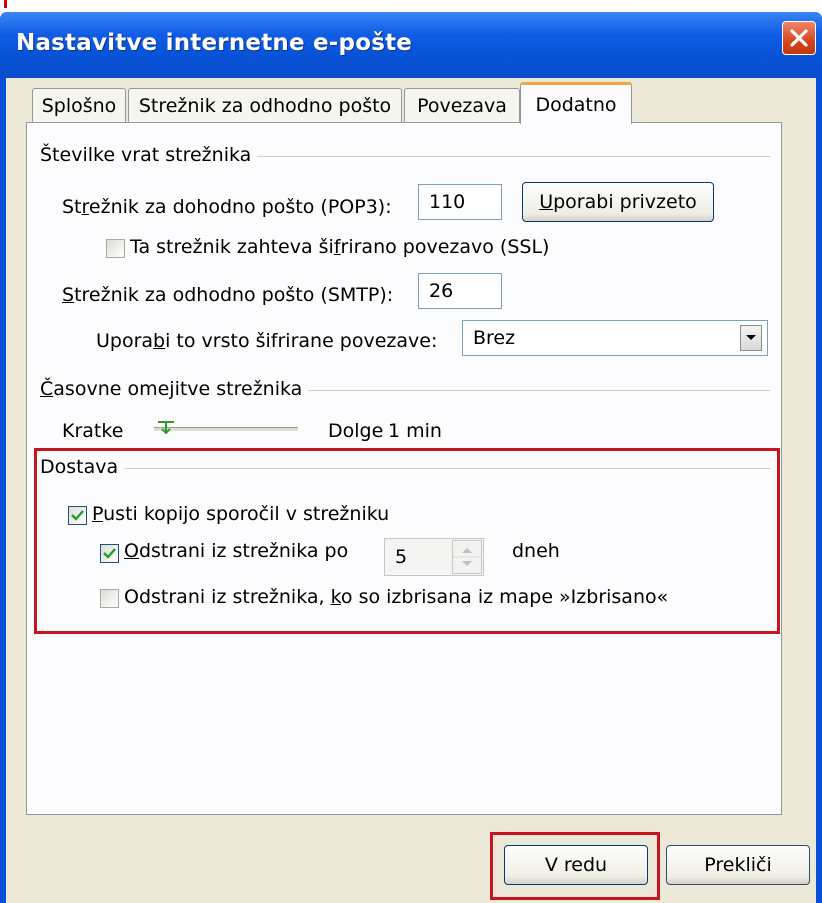 The width and height of the screenshot is (822, 903). I want to click on group-label-ports: Številke vrat strežnika, so click(149, 155).